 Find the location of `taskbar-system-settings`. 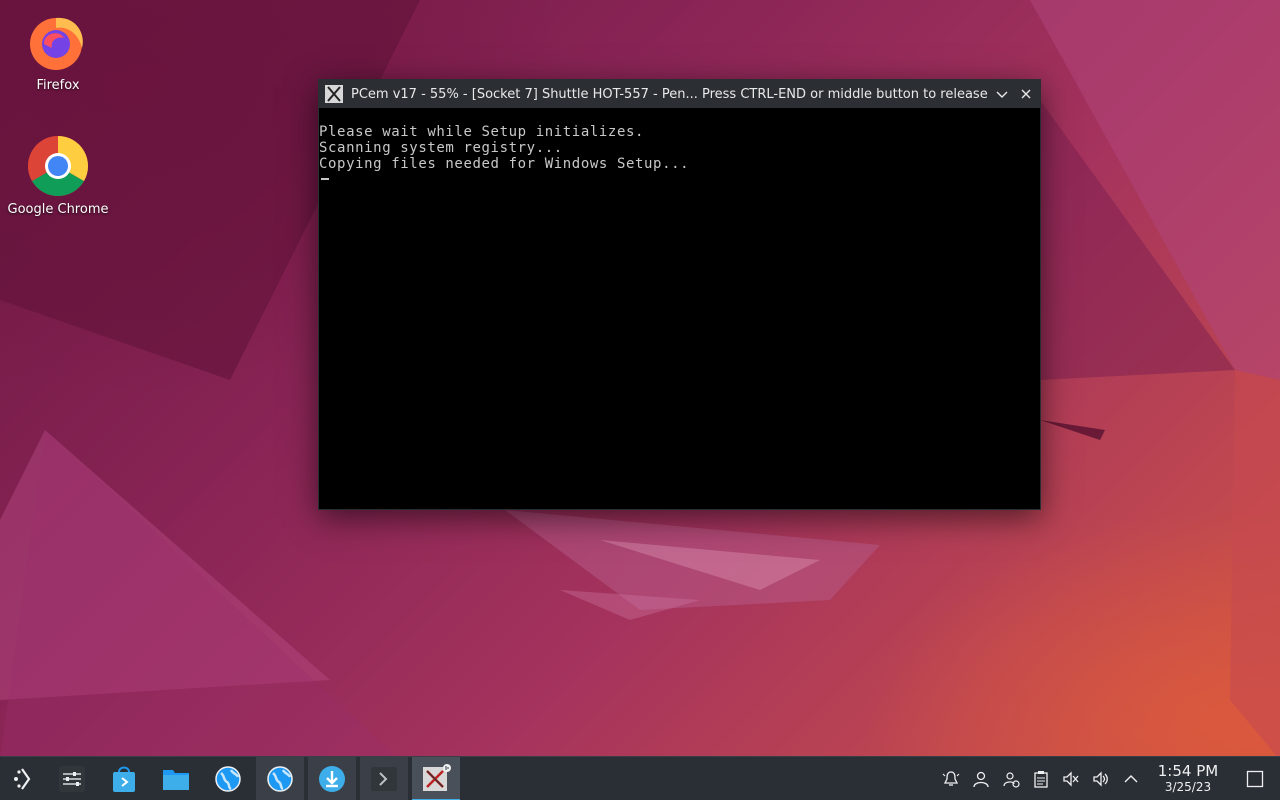

taskbar-system-settings is located at coordinates (72, 778).